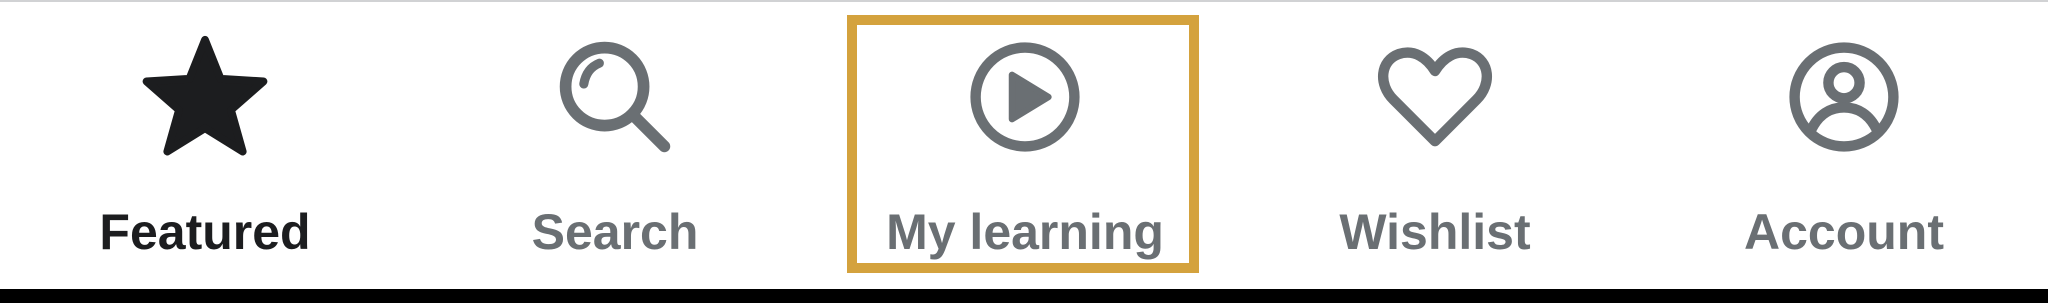 Image resolution: width=2048 pixels, height=303 pixels. Describe the element at coordinates (1435, 232) in the screenshot. I see `tab-wishlist-label: Wishlist` at that location.